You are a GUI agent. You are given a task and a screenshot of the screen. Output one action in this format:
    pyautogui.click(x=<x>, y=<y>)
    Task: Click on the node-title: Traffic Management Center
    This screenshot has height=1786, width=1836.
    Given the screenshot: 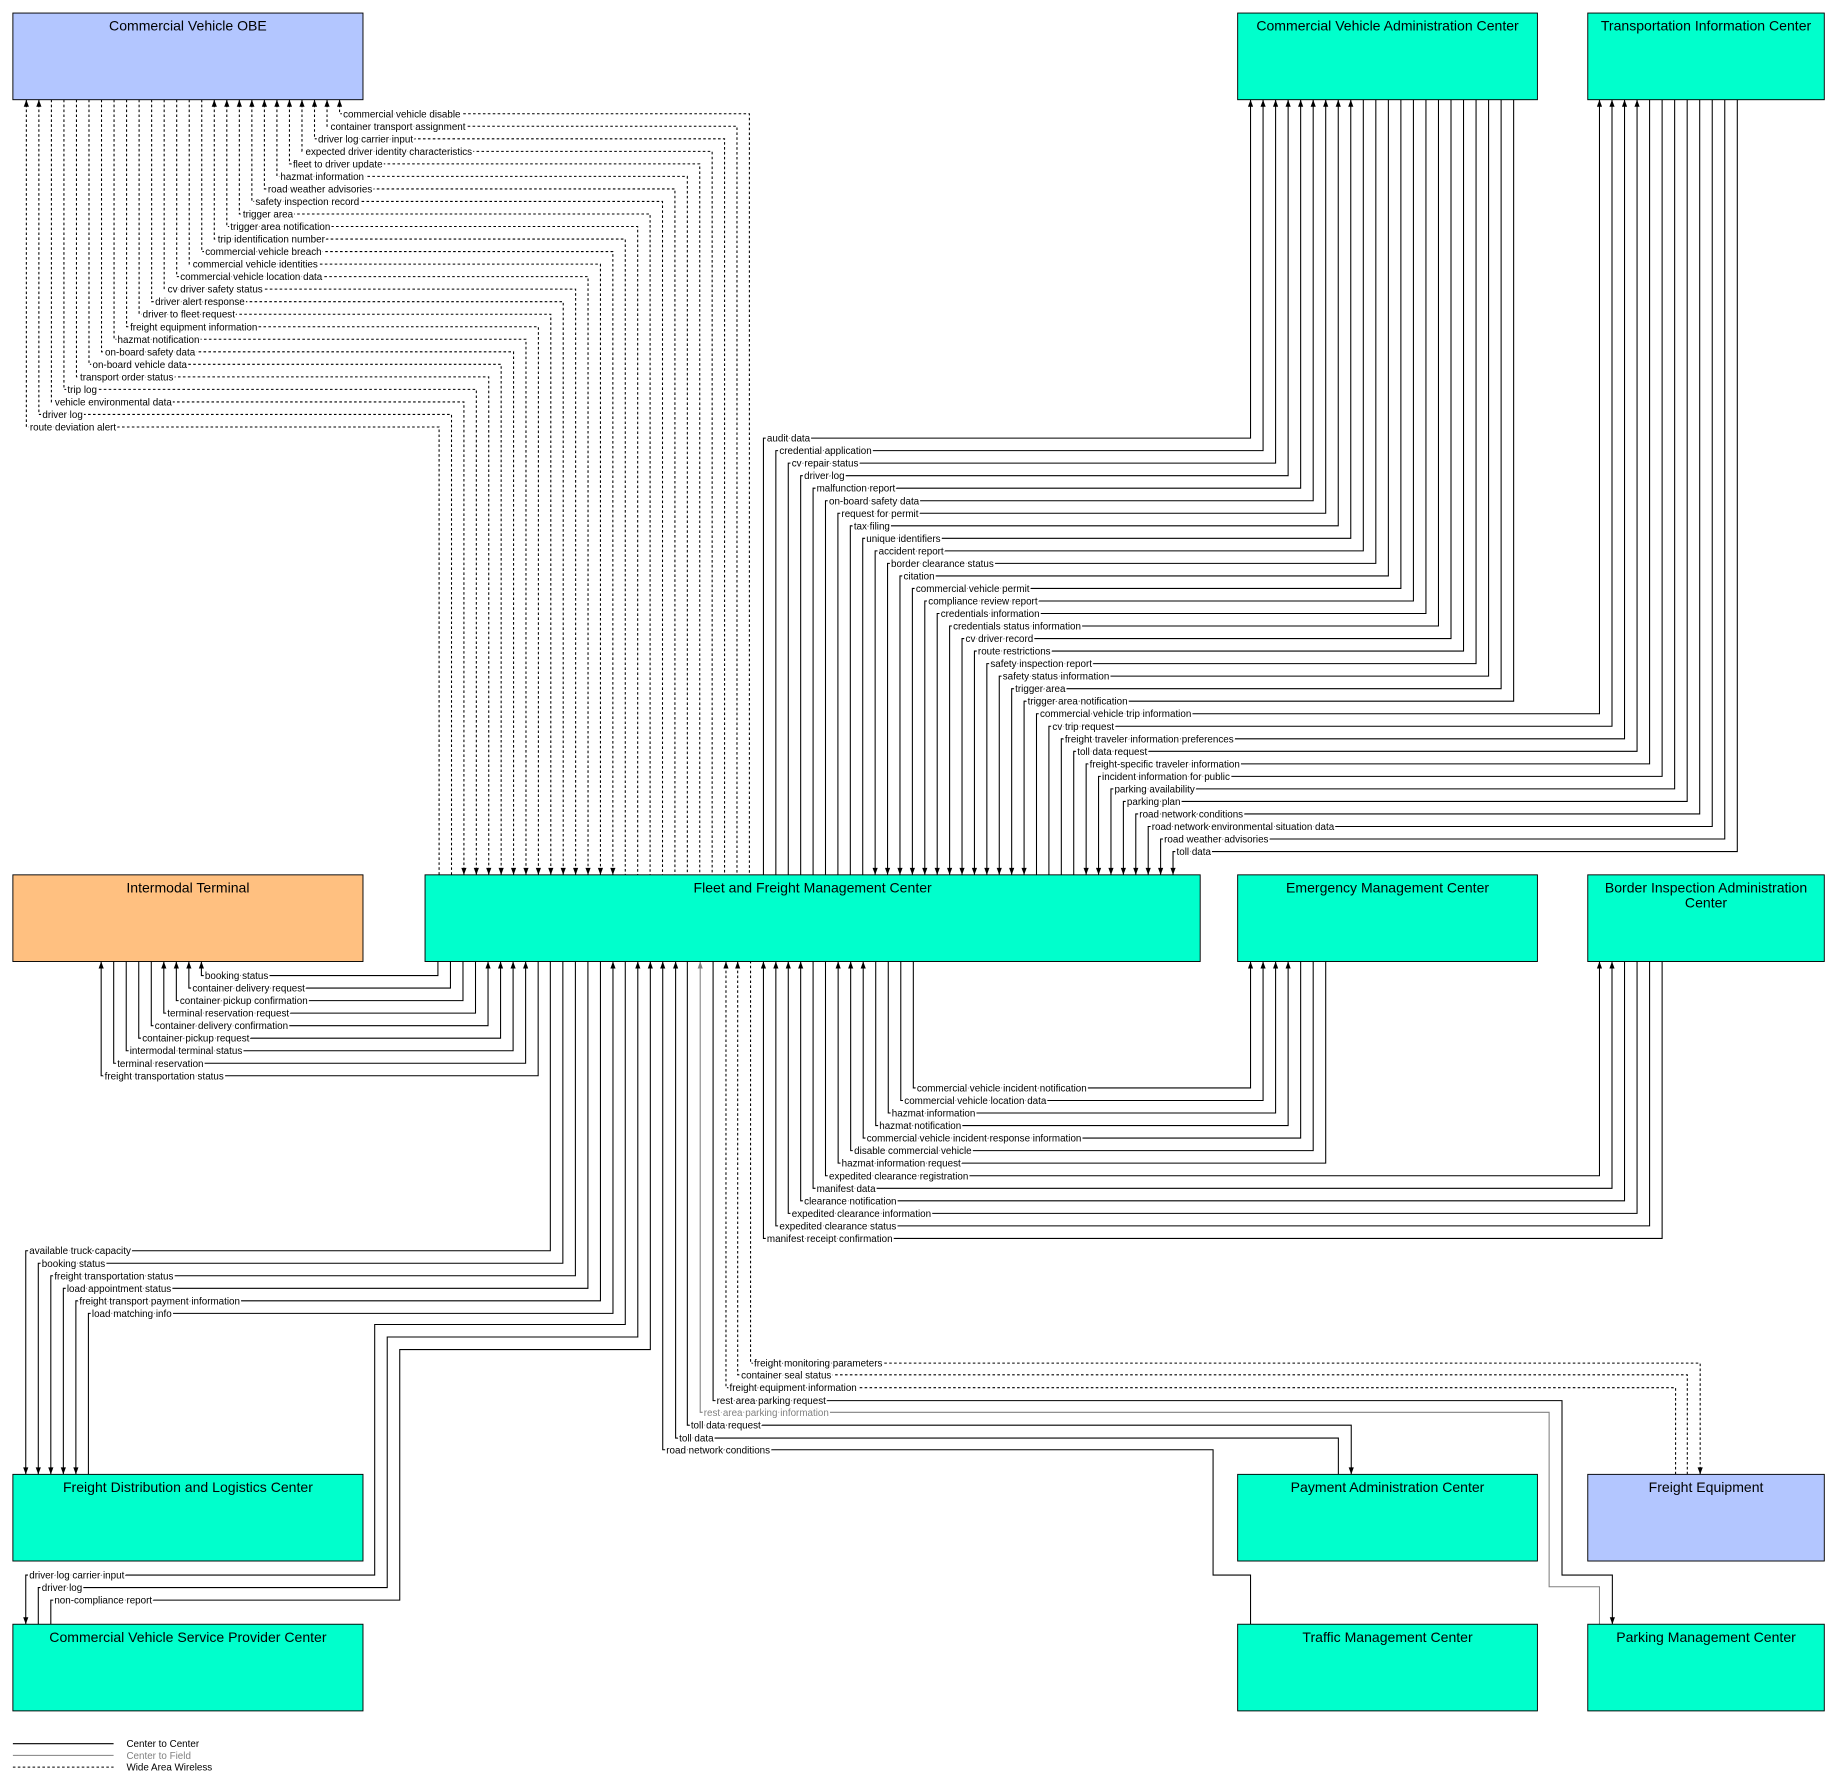 What is the action you would take?
    pyautogui.click(x=1387, y=1637)
    